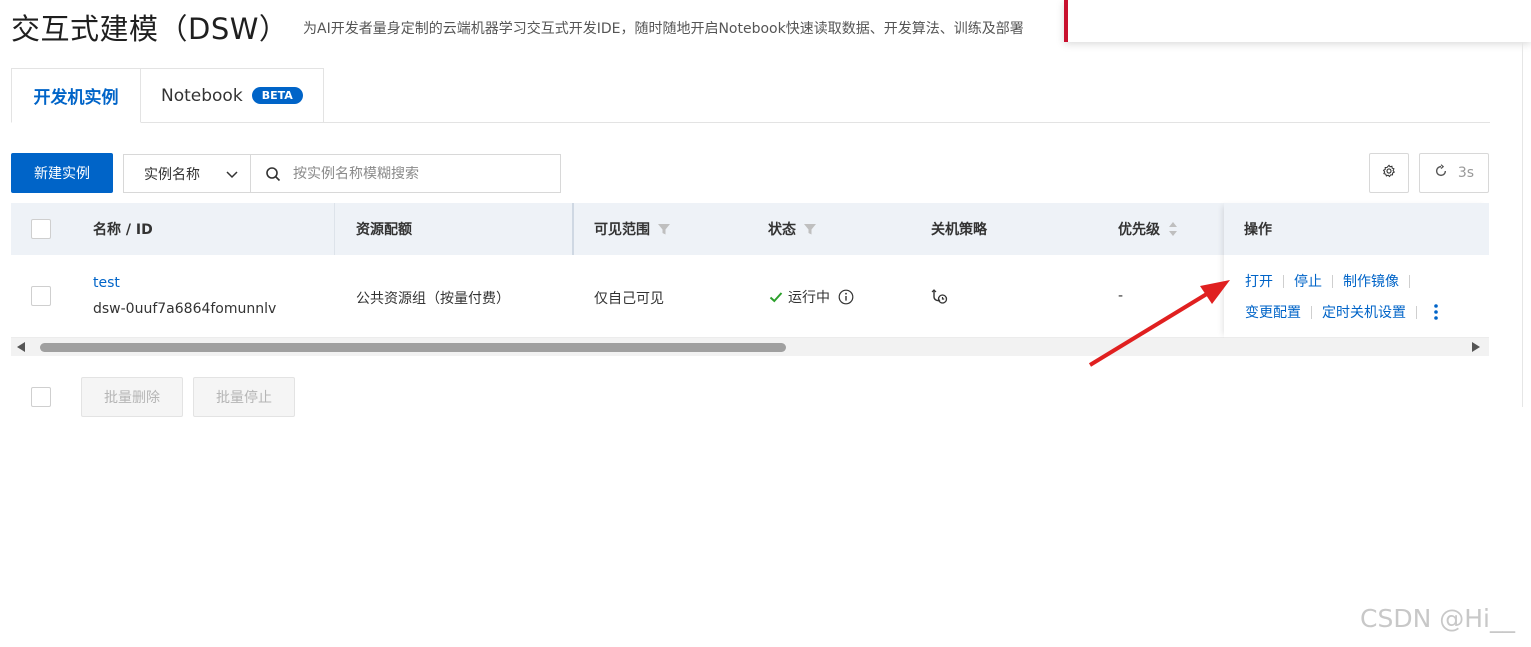  Describe the element at coordinates (782, 230) in the screenshot. I see `column-header-label: 状态` at that location.